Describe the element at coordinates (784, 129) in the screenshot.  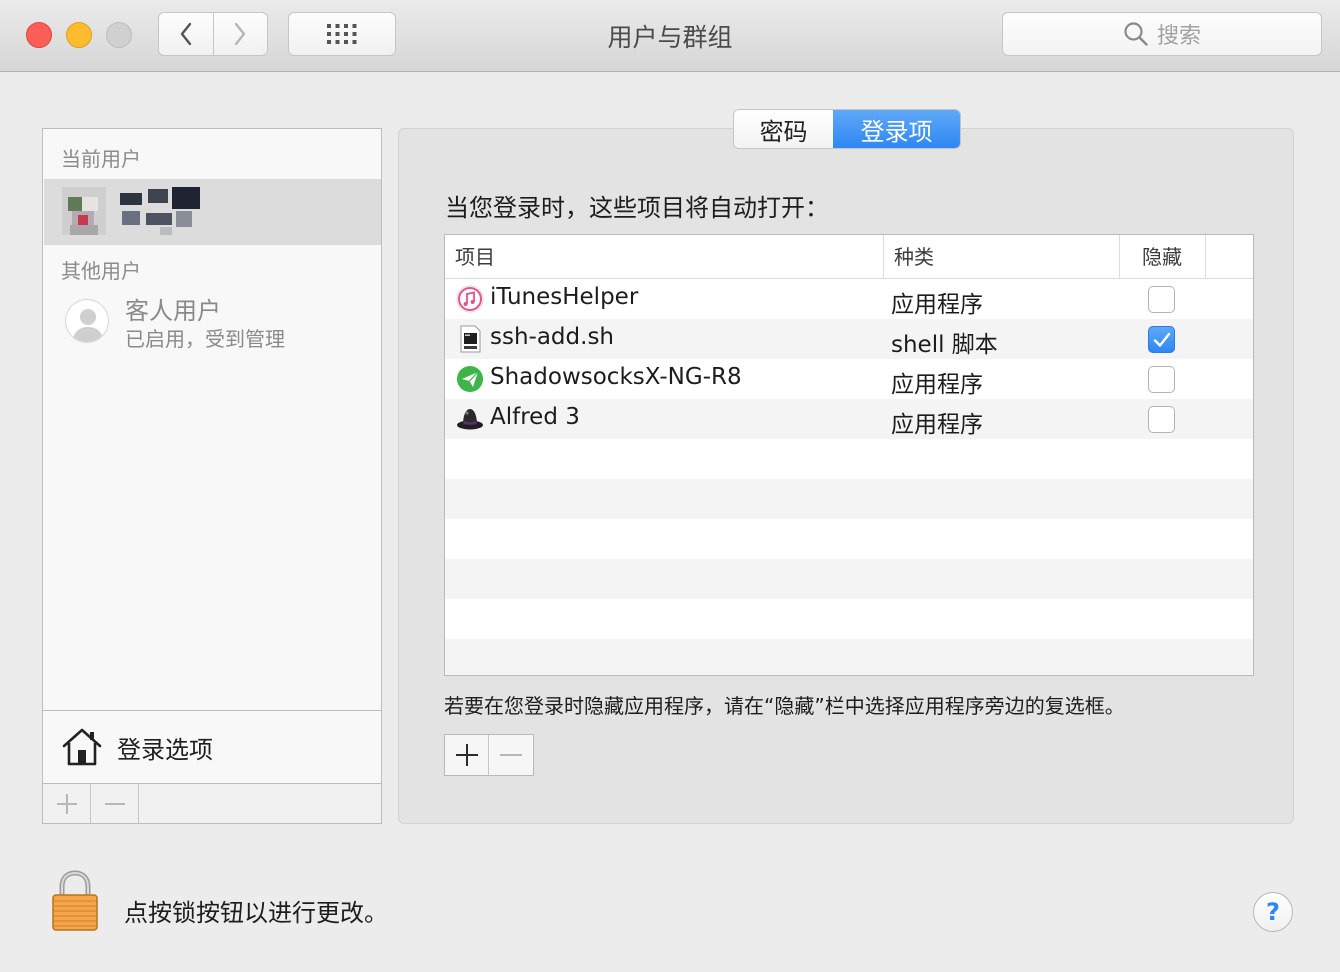
I see `tab-password: 密码` at that location.